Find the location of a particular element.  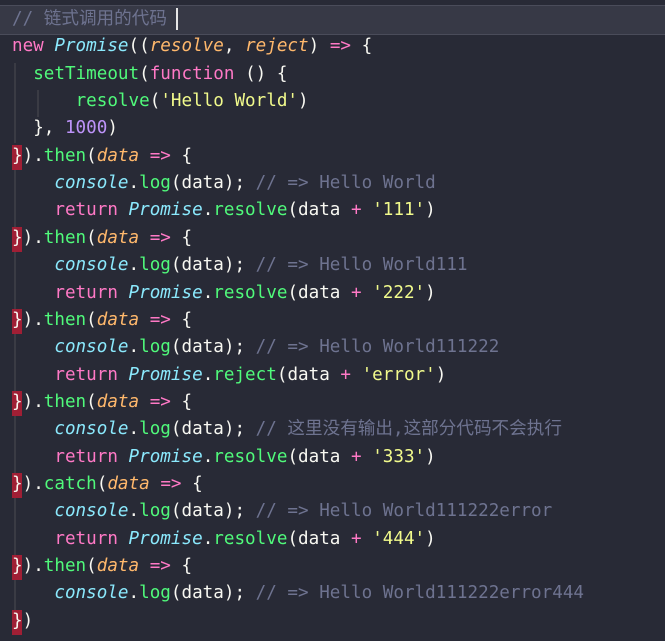

code-line: console.log(data); // => Hello World111 is located at coordinates (239, 265).